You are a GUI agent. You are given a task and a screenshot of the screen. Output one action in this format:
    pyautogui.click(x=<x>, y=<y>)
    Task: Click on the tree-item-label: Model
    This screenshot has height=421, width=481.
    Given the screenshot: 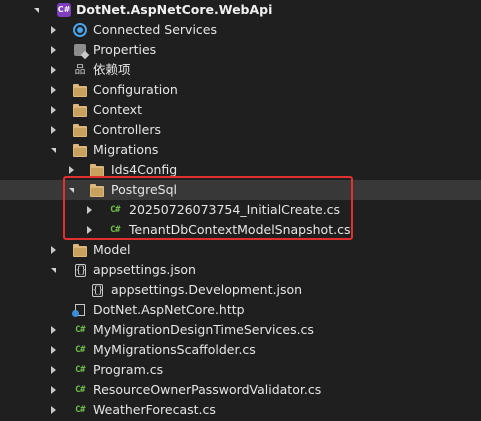 What is the action you would take?
    pyautogui.click(x=112, y=249)
    